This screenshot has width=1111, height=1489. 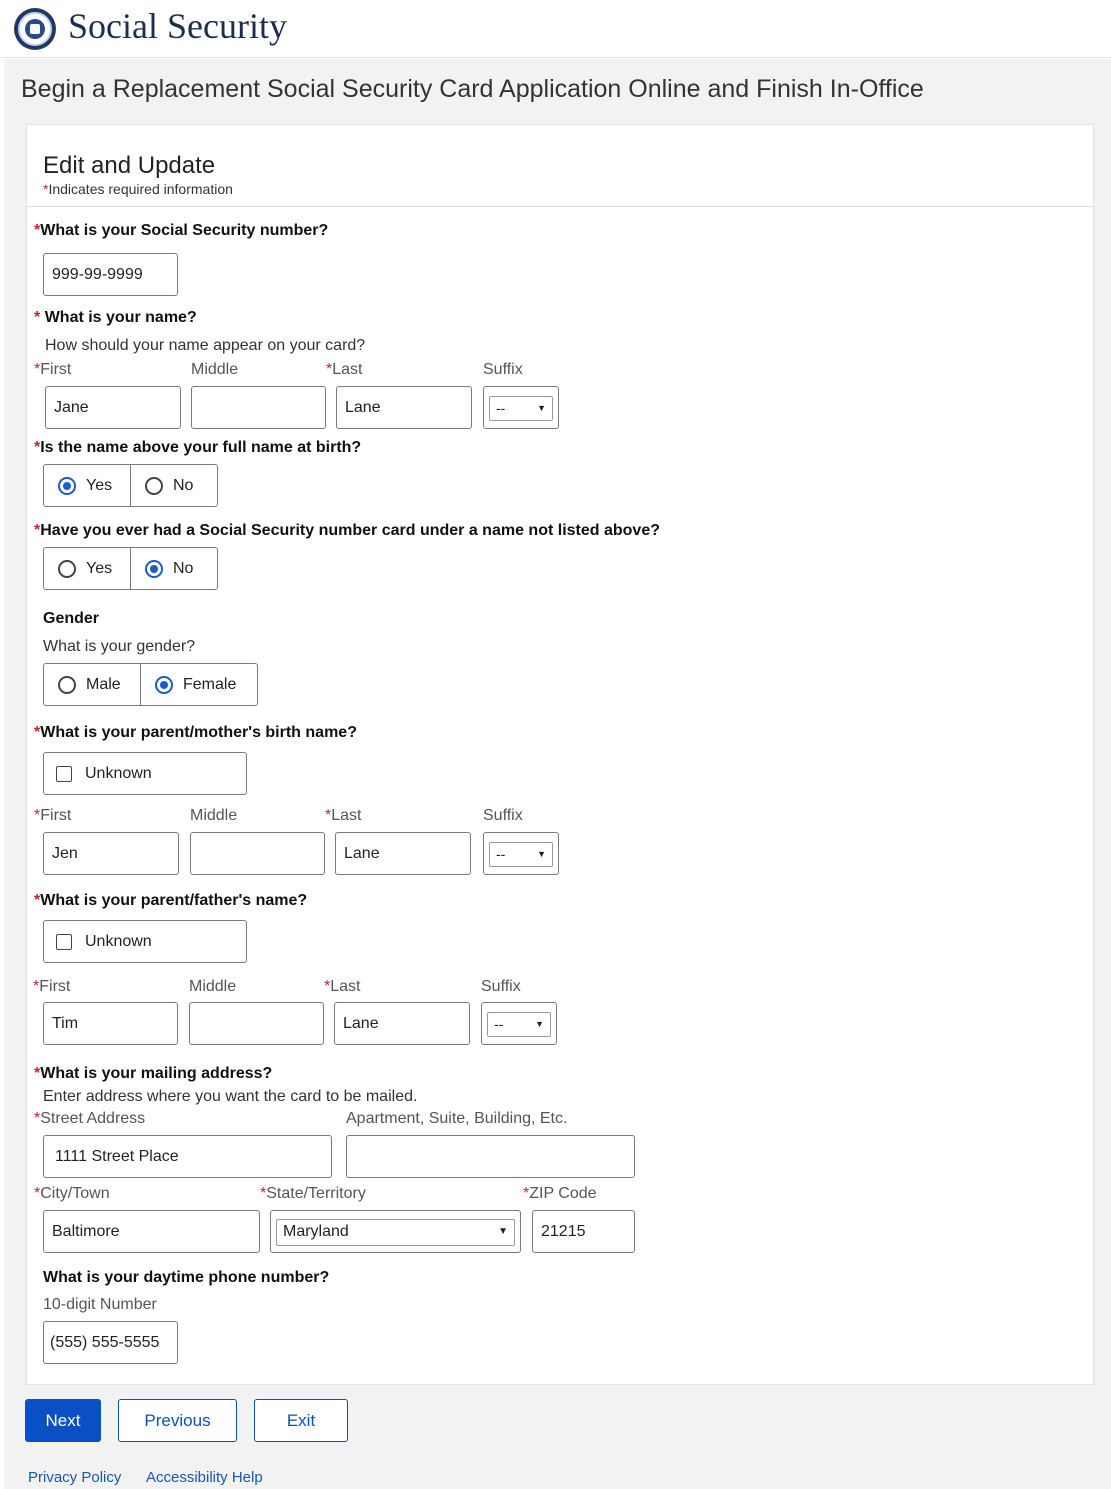 What do you see at coordinates (74, 1477) in the screenshot?
I see `privacy-policy-link: Privacy Policy` at bounding box center [74, 1477].